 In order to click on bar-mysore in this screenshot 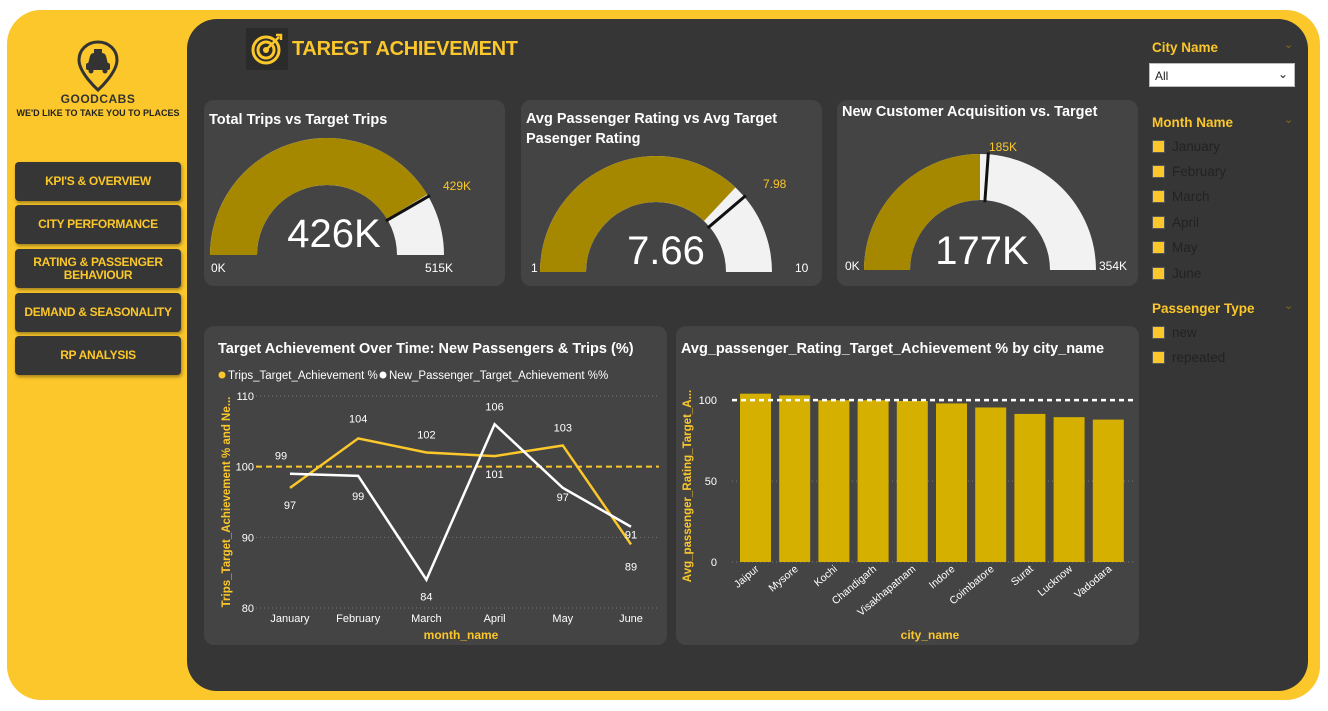, I will do `click(795, 478)`.